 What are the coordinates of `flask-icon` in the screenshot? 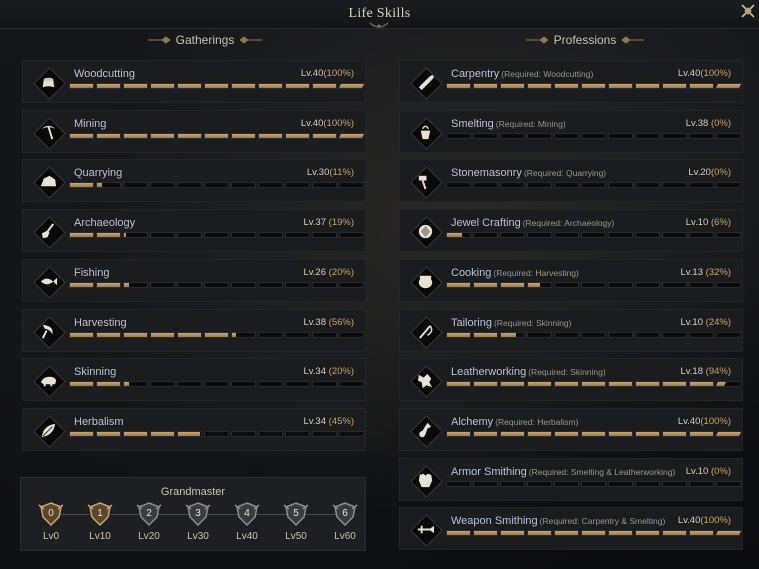 It's located at (425, 430).